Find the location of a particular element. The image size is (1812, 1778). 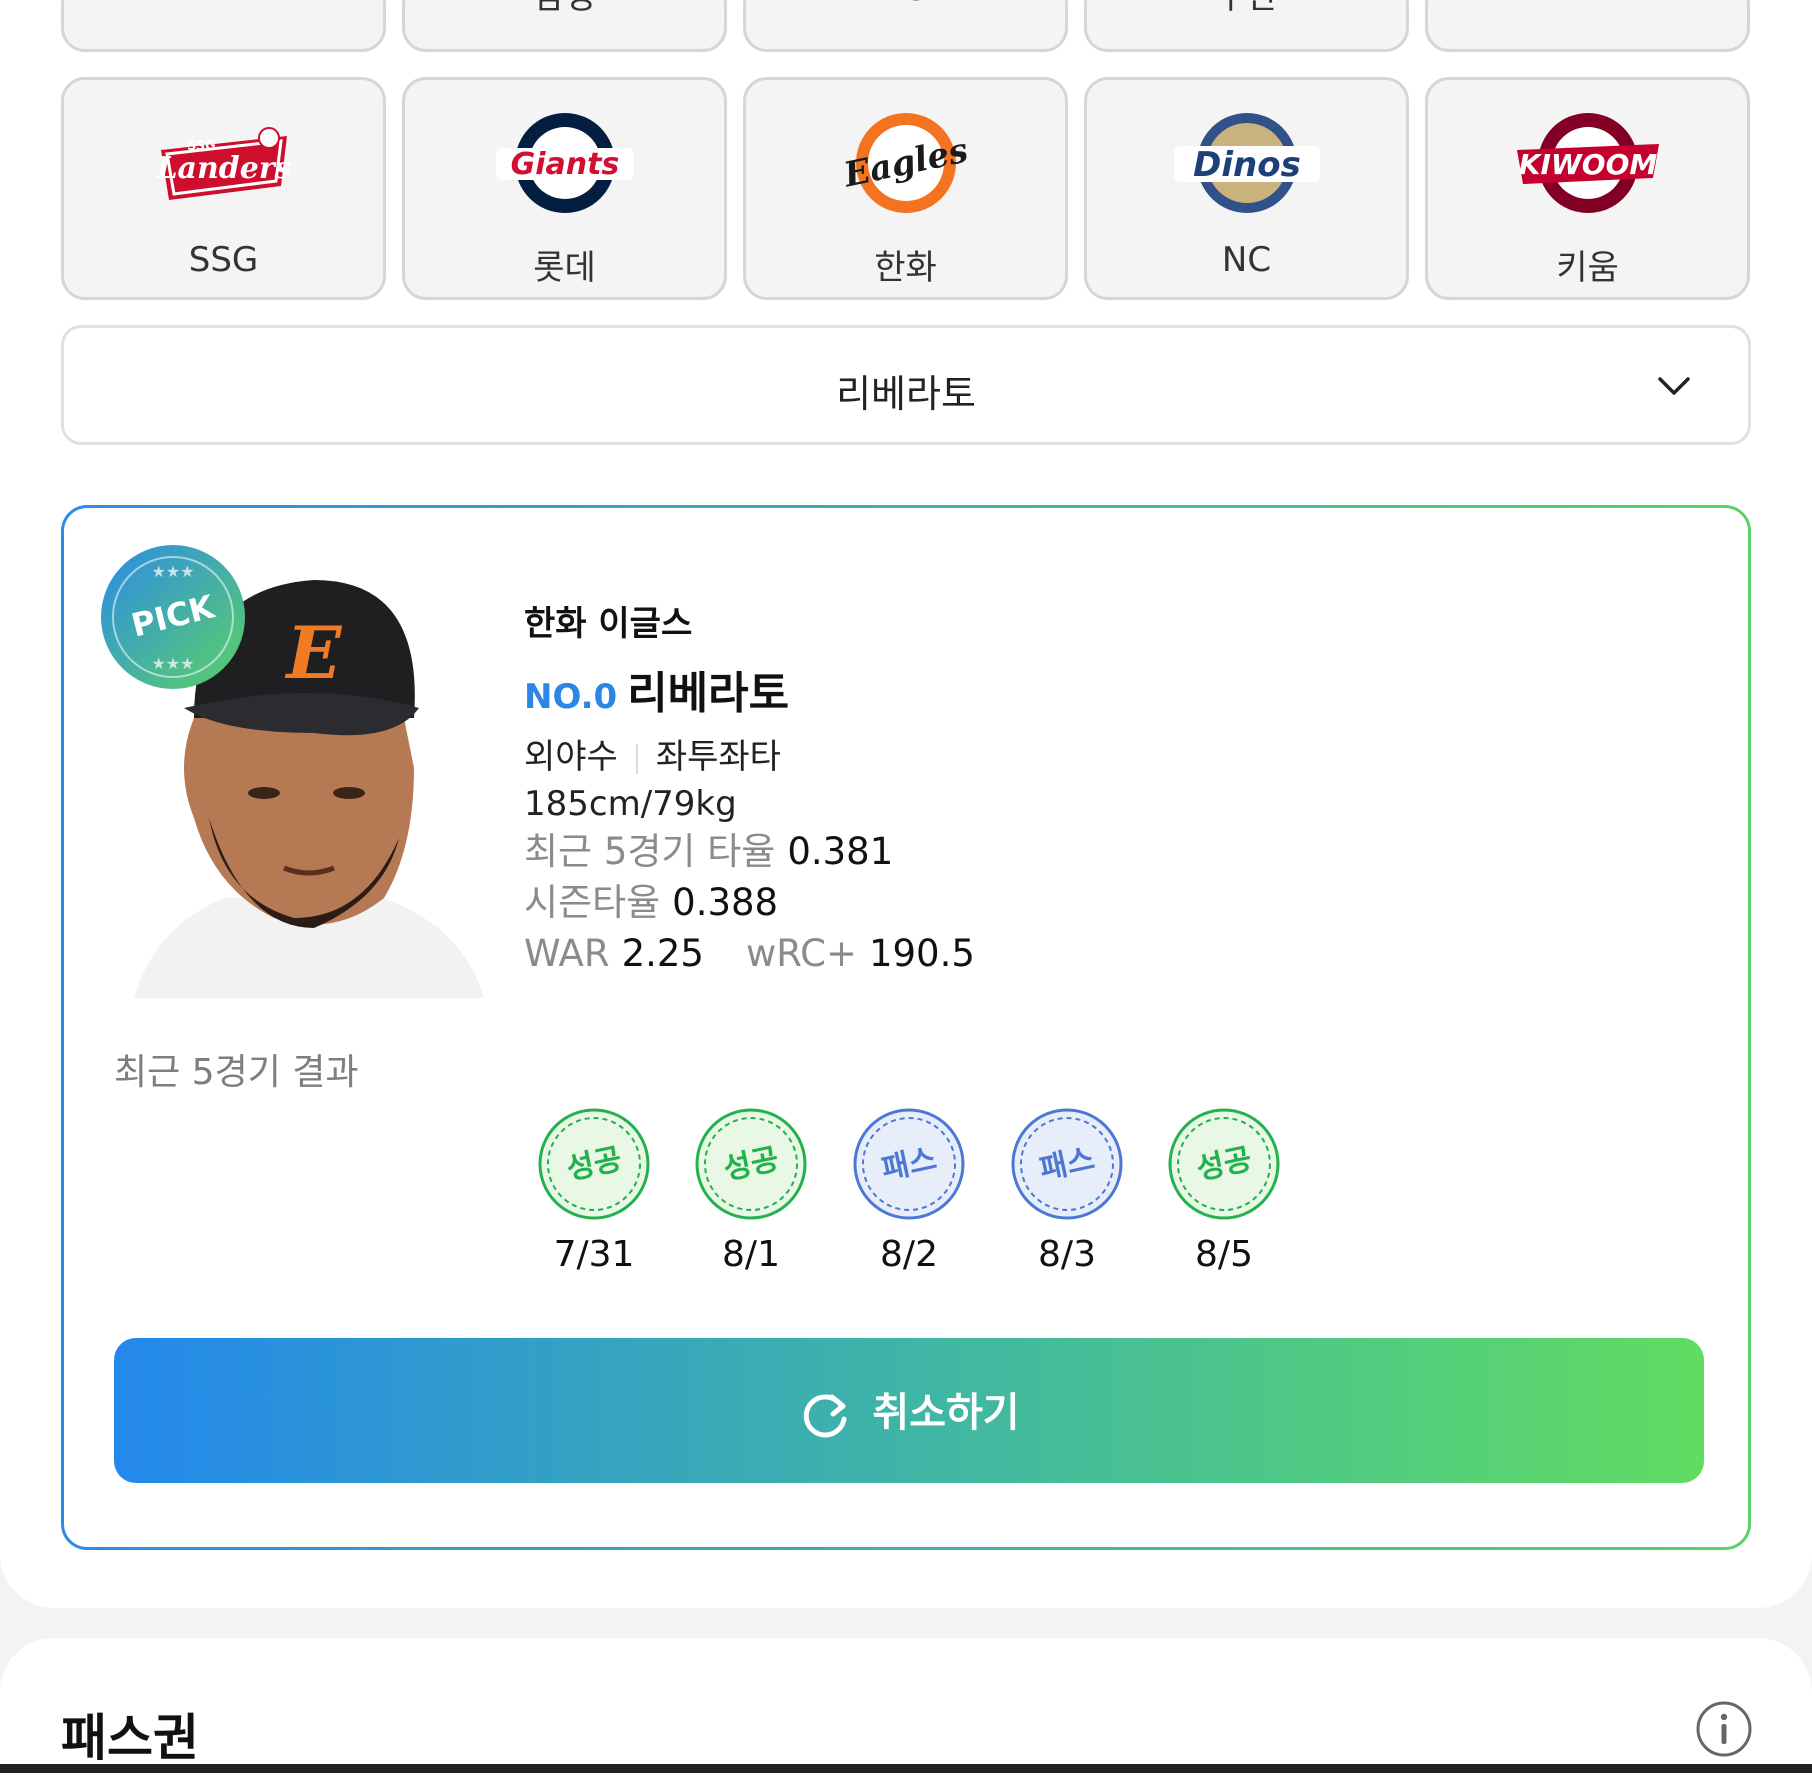

player-bats-throws: 좌투좌타 is located at coordinates (718, 757).